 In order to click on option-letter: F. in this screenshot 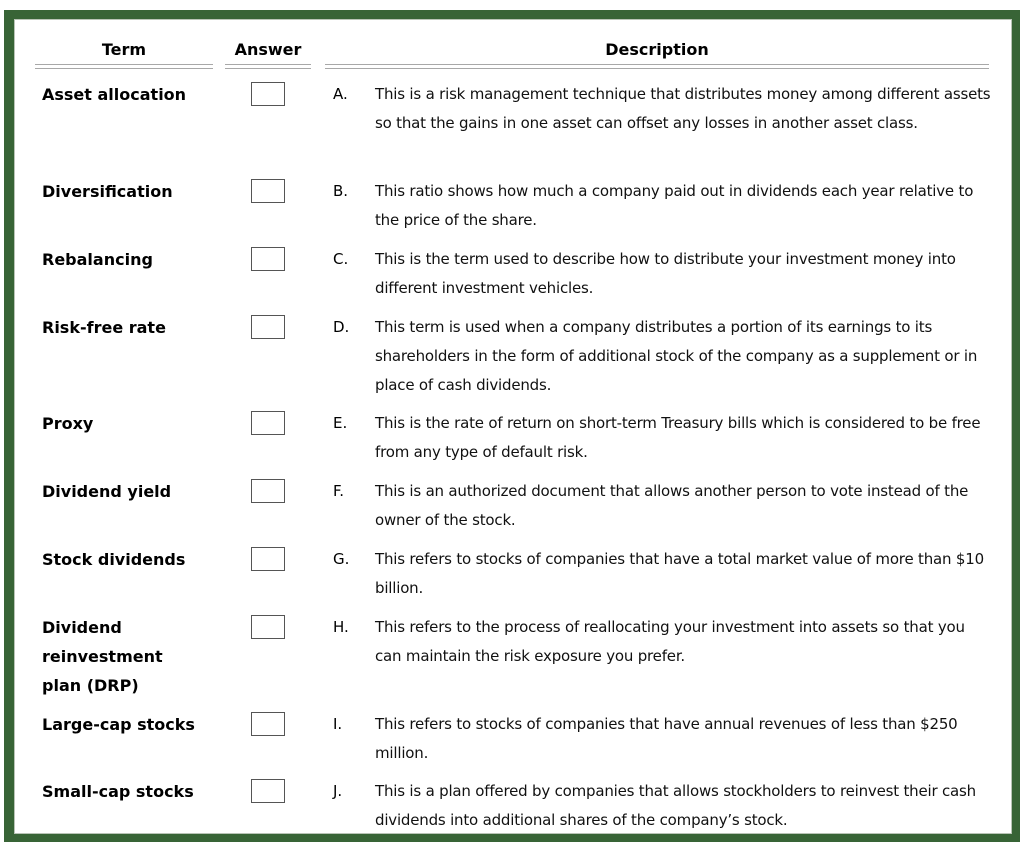, I will do `click(338, 491)`.